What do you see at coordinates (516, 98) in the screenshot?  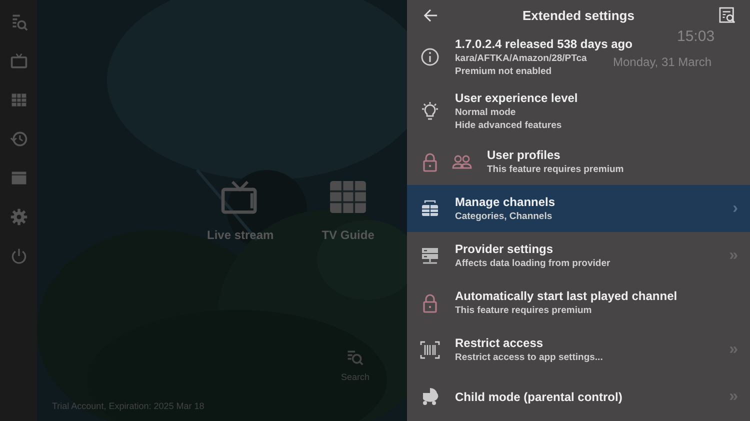 I see `item-title: User experience level` at bounding box center [516, 98].